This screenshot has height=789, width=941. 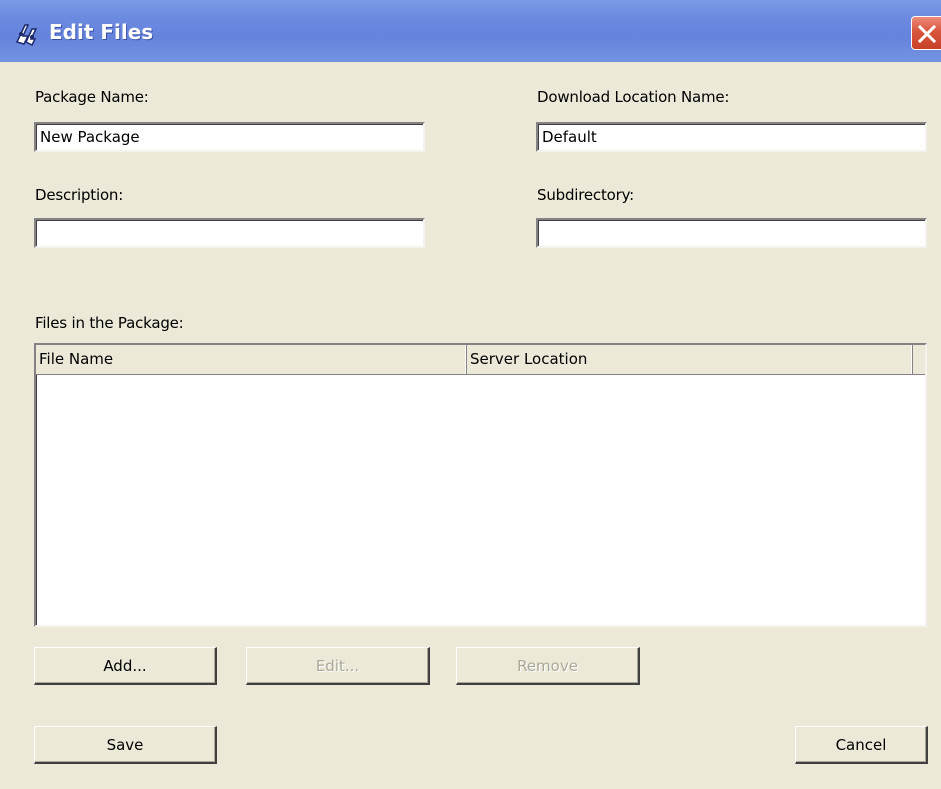 I want to click on title-bar: Edit Files, so click(x=470, y=31).